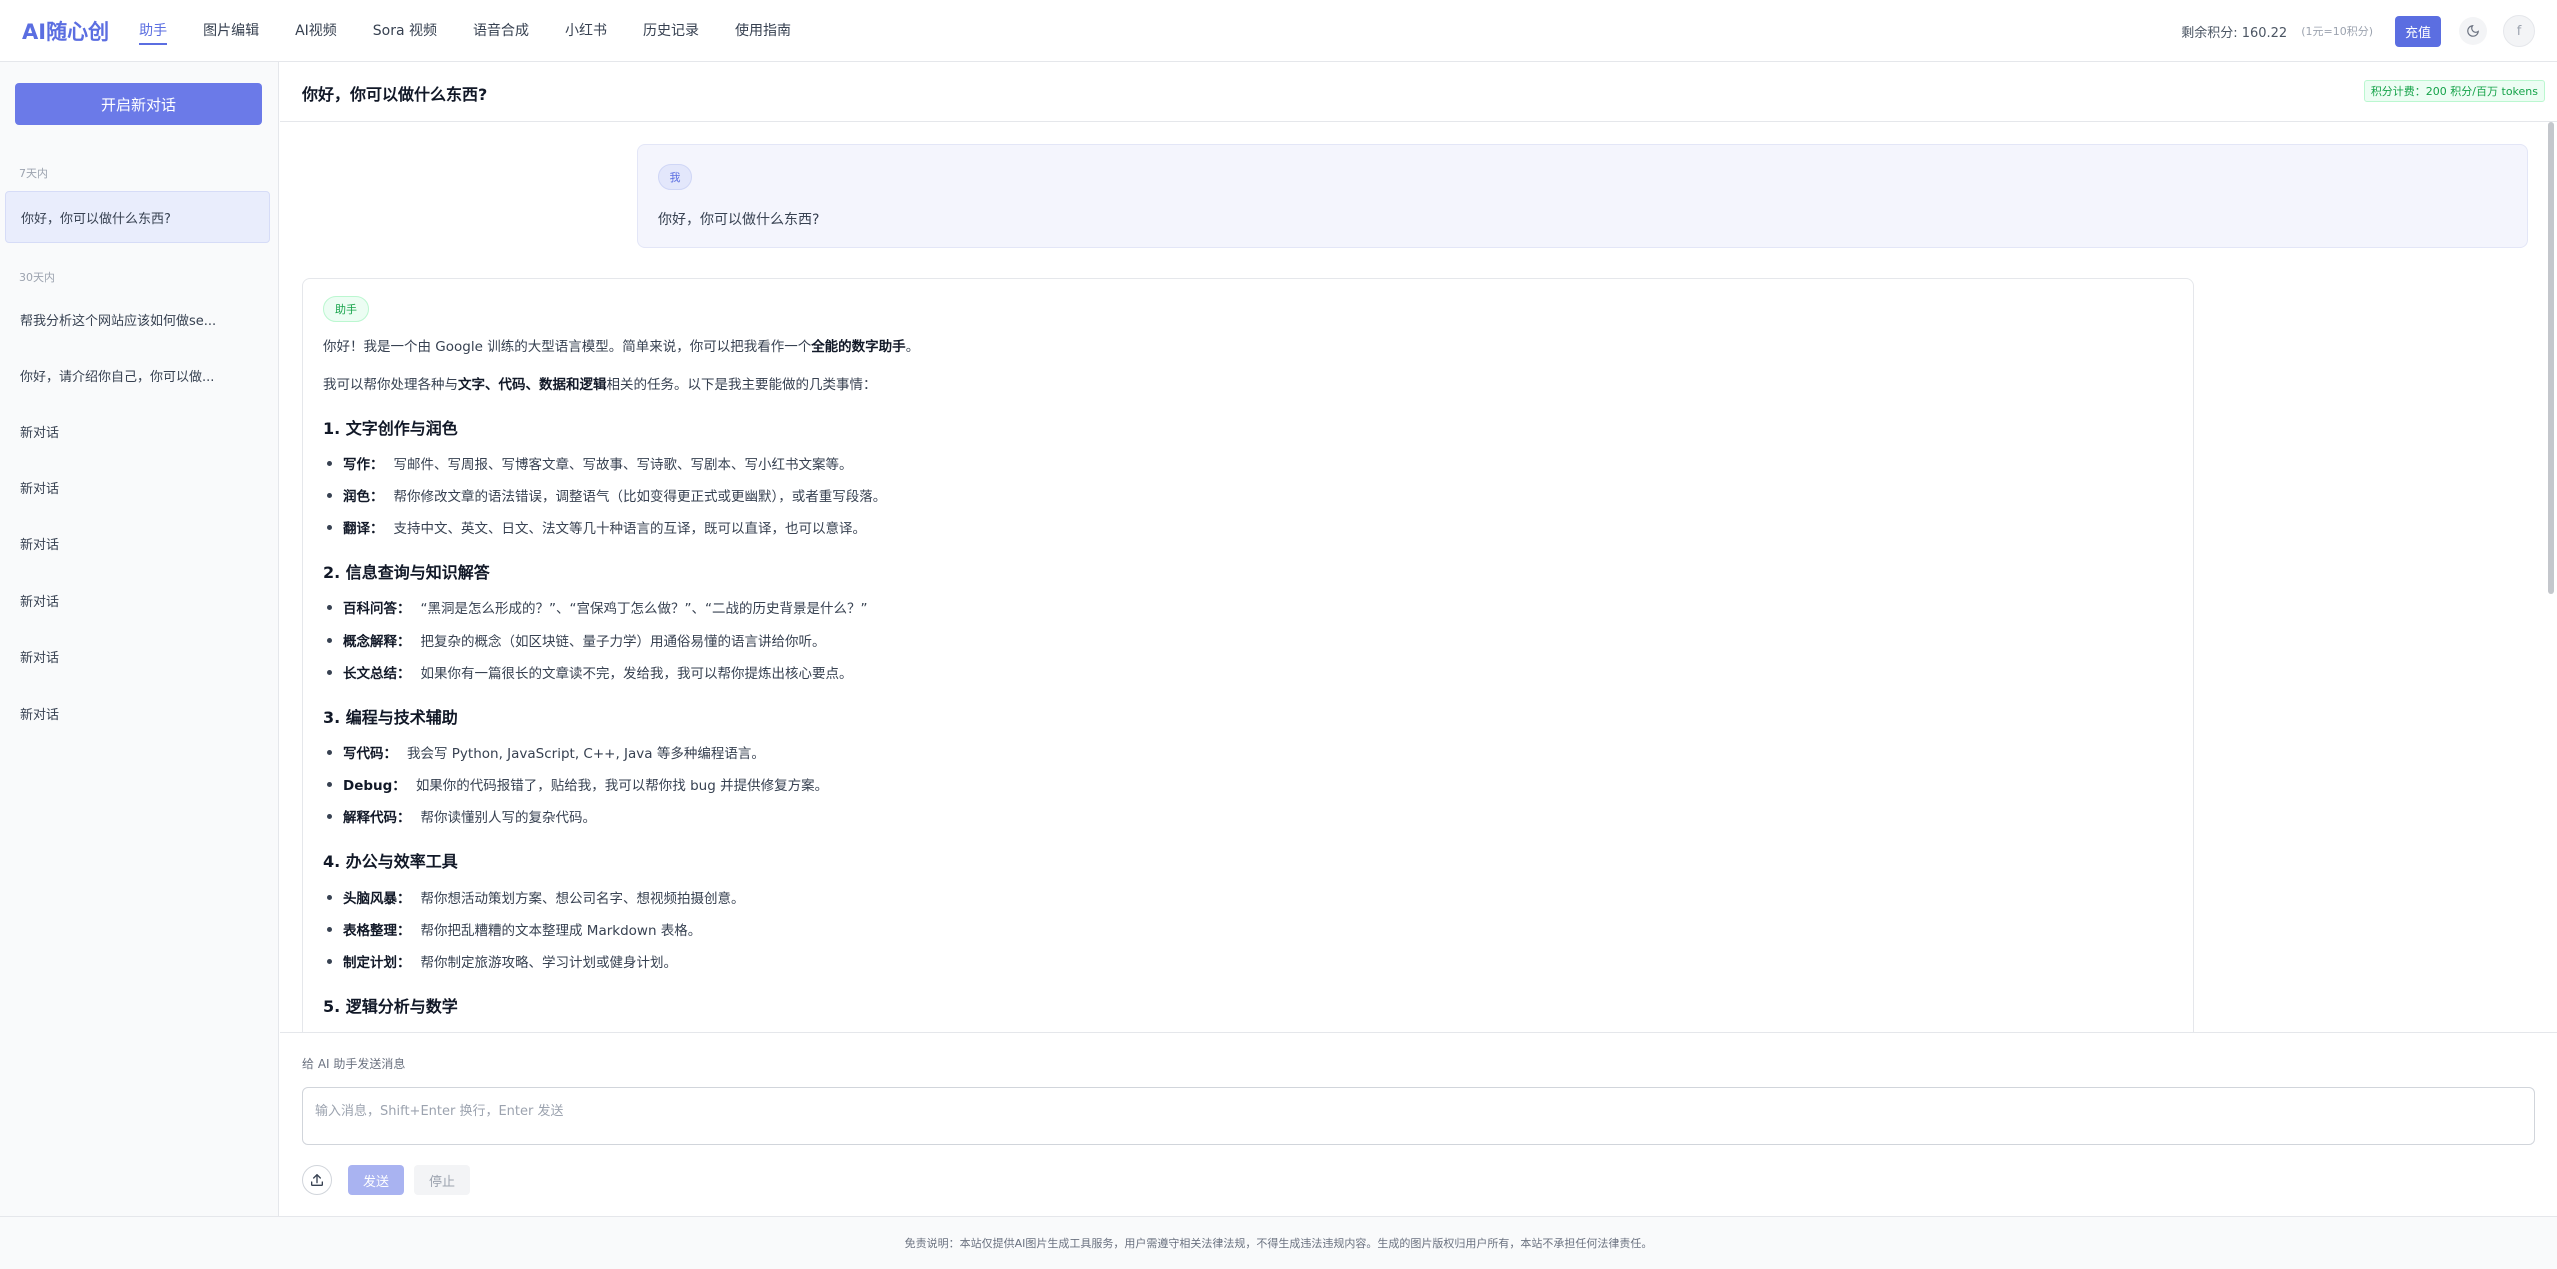  I want to click on nav-item-image-edit: 图片编辑, so click(231, 31).